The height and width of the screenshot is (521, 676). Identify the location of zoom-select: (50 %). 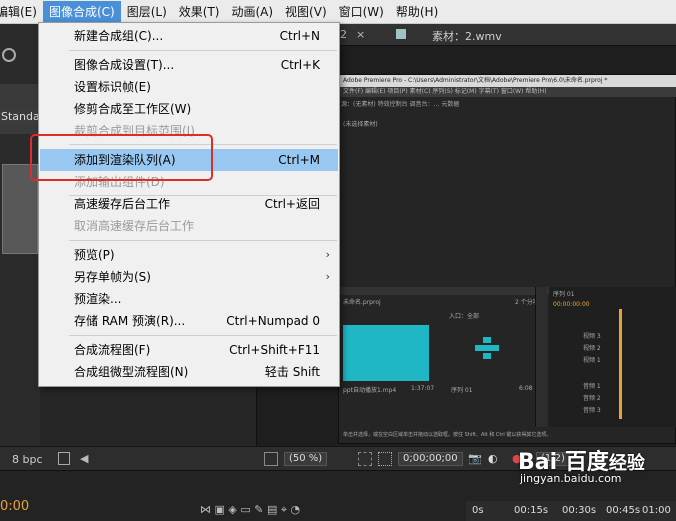
(306, 459).